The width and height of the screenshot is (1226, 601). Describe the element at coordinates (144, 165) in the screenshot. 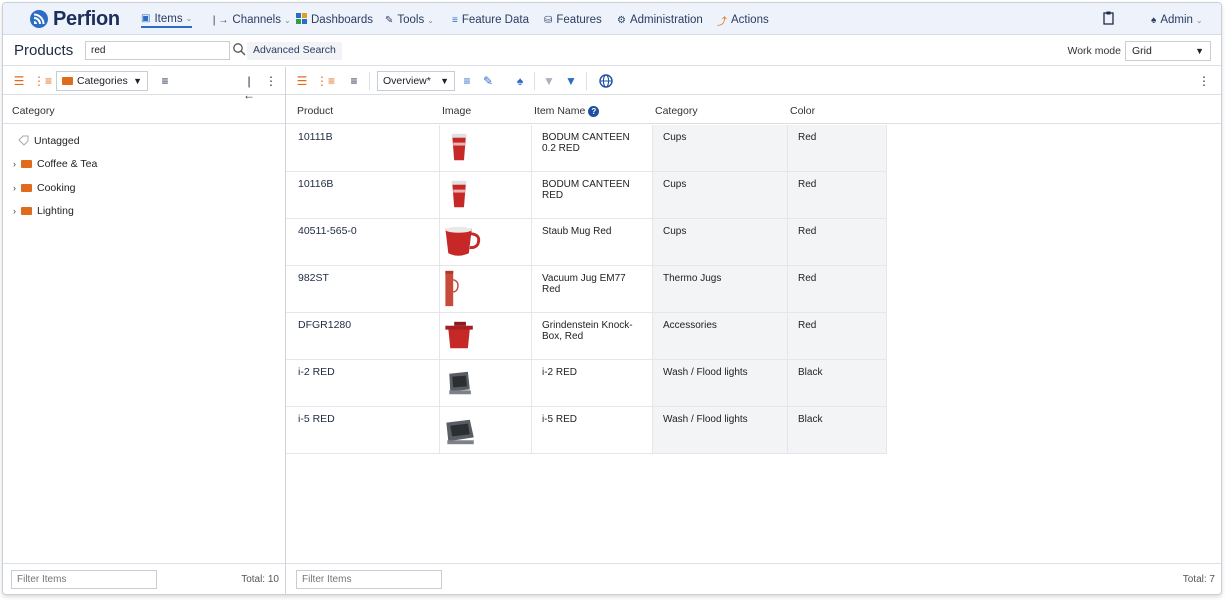

I see `tree-item-coffee-tea: › Coffee & Tea` at that location.